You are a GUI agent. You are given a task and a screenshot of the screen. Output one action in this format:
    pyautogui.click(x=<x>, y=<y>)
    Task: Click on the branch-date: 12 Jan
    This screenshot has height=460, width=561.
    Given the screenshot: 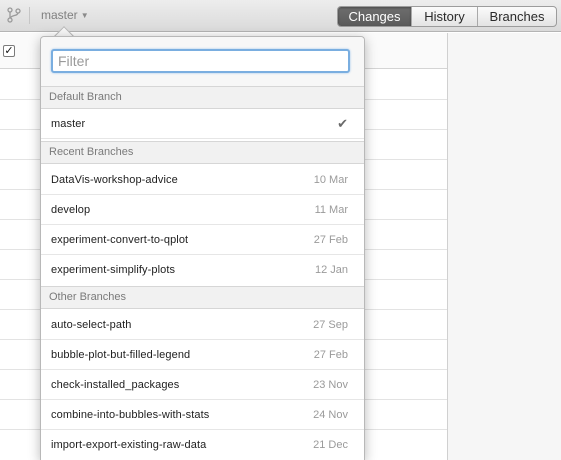 What is the action you would take?
    pyautogui.click(x=331, y=270)
    